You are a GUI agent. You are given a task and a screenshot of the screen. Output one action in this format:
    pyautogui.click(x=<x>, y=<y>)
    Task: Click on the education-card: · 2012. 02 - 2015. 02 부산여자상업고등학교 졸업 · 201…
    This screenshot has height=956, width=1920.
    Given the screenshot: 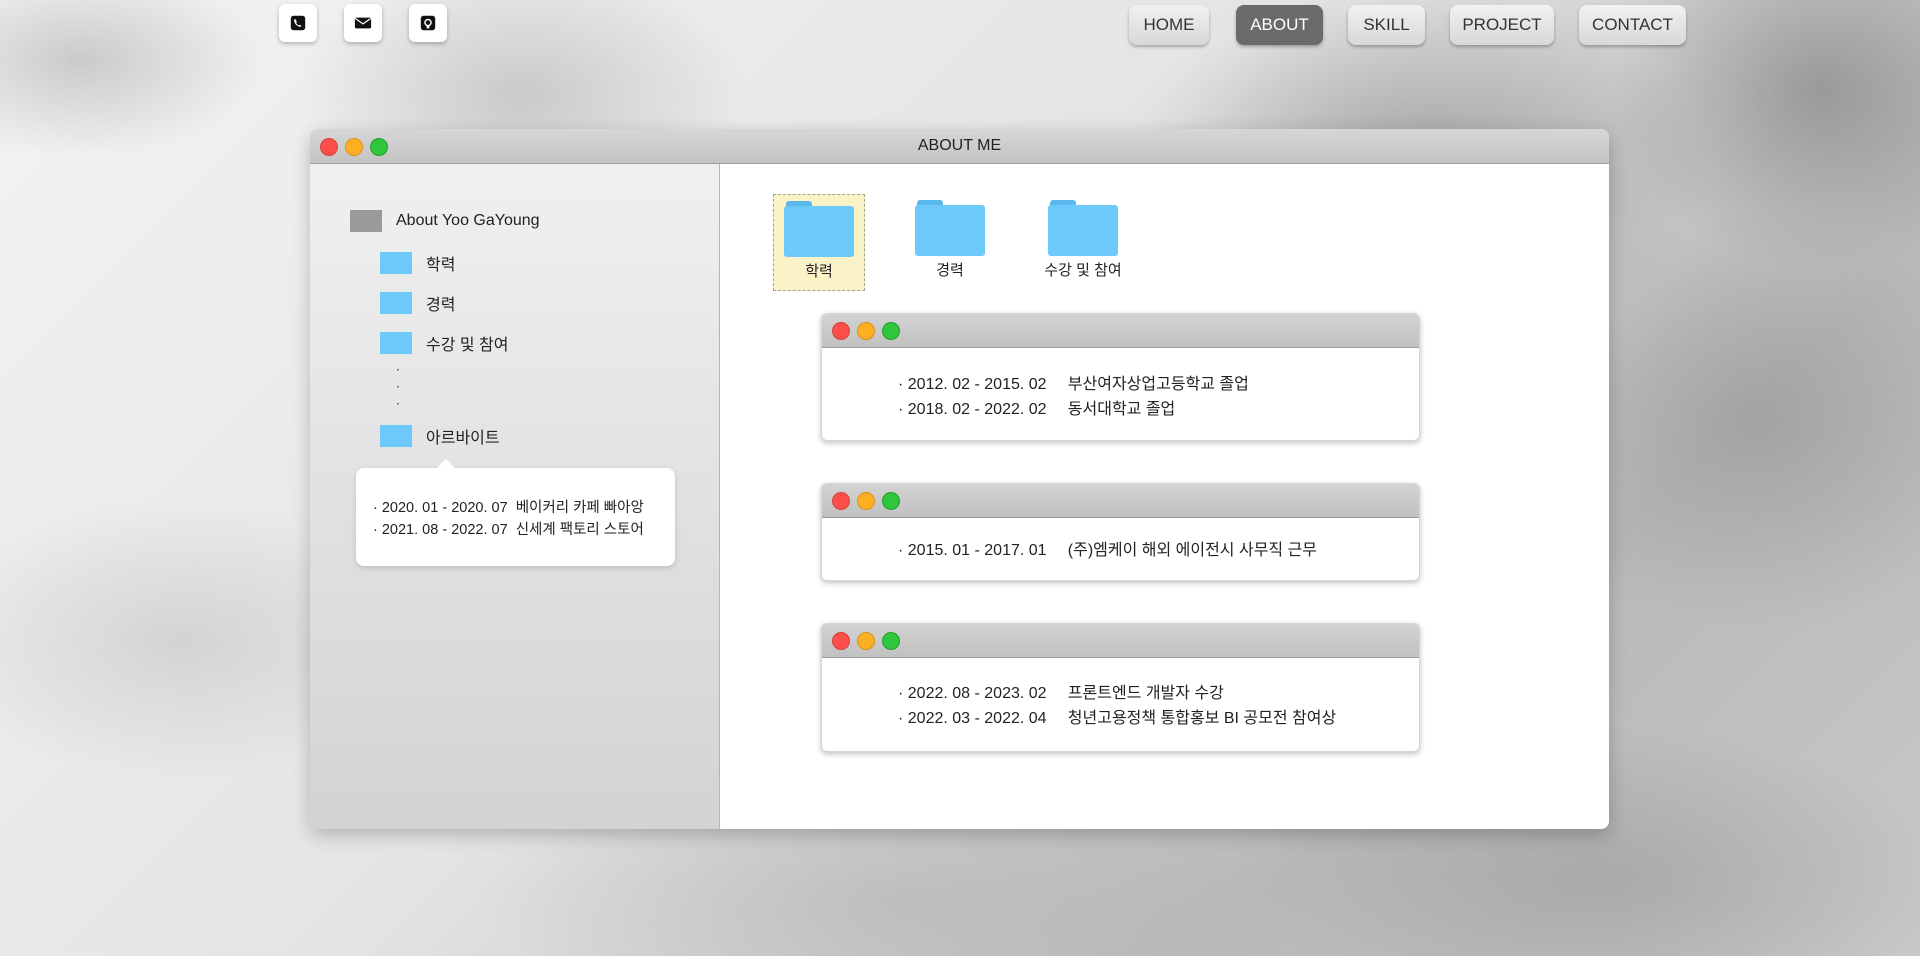 What is the action you would take?
    pyautogui.click(x=1120, y=377)
    